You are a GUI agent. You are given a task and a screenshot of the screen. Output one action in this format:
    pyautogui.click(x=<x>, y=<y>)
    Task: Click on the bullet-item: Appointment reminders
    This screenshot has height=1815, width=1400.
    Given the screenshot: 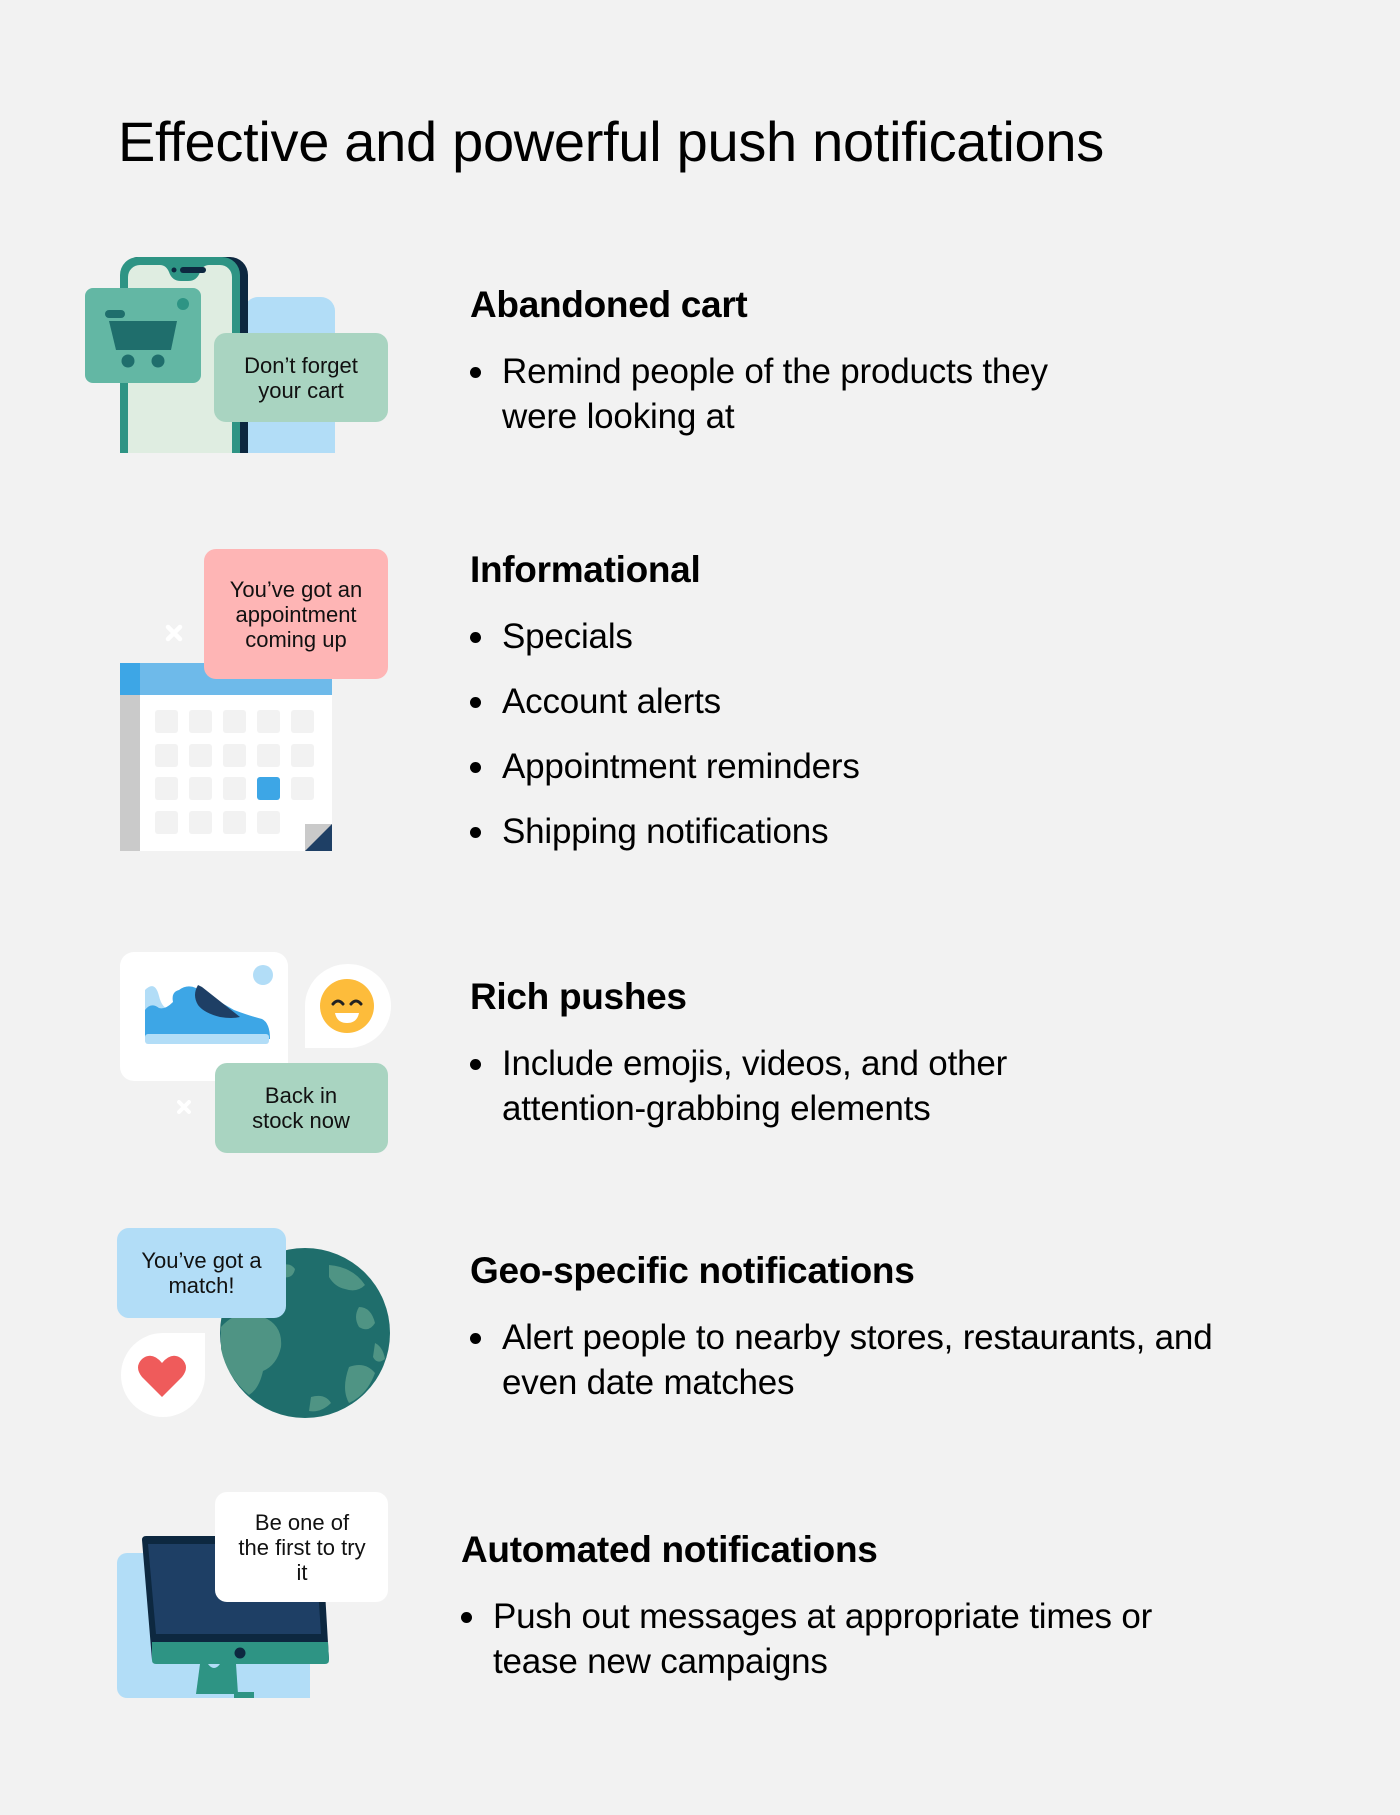 What is the action you would take?
    pyautogui.click(x=795, y=766)
    